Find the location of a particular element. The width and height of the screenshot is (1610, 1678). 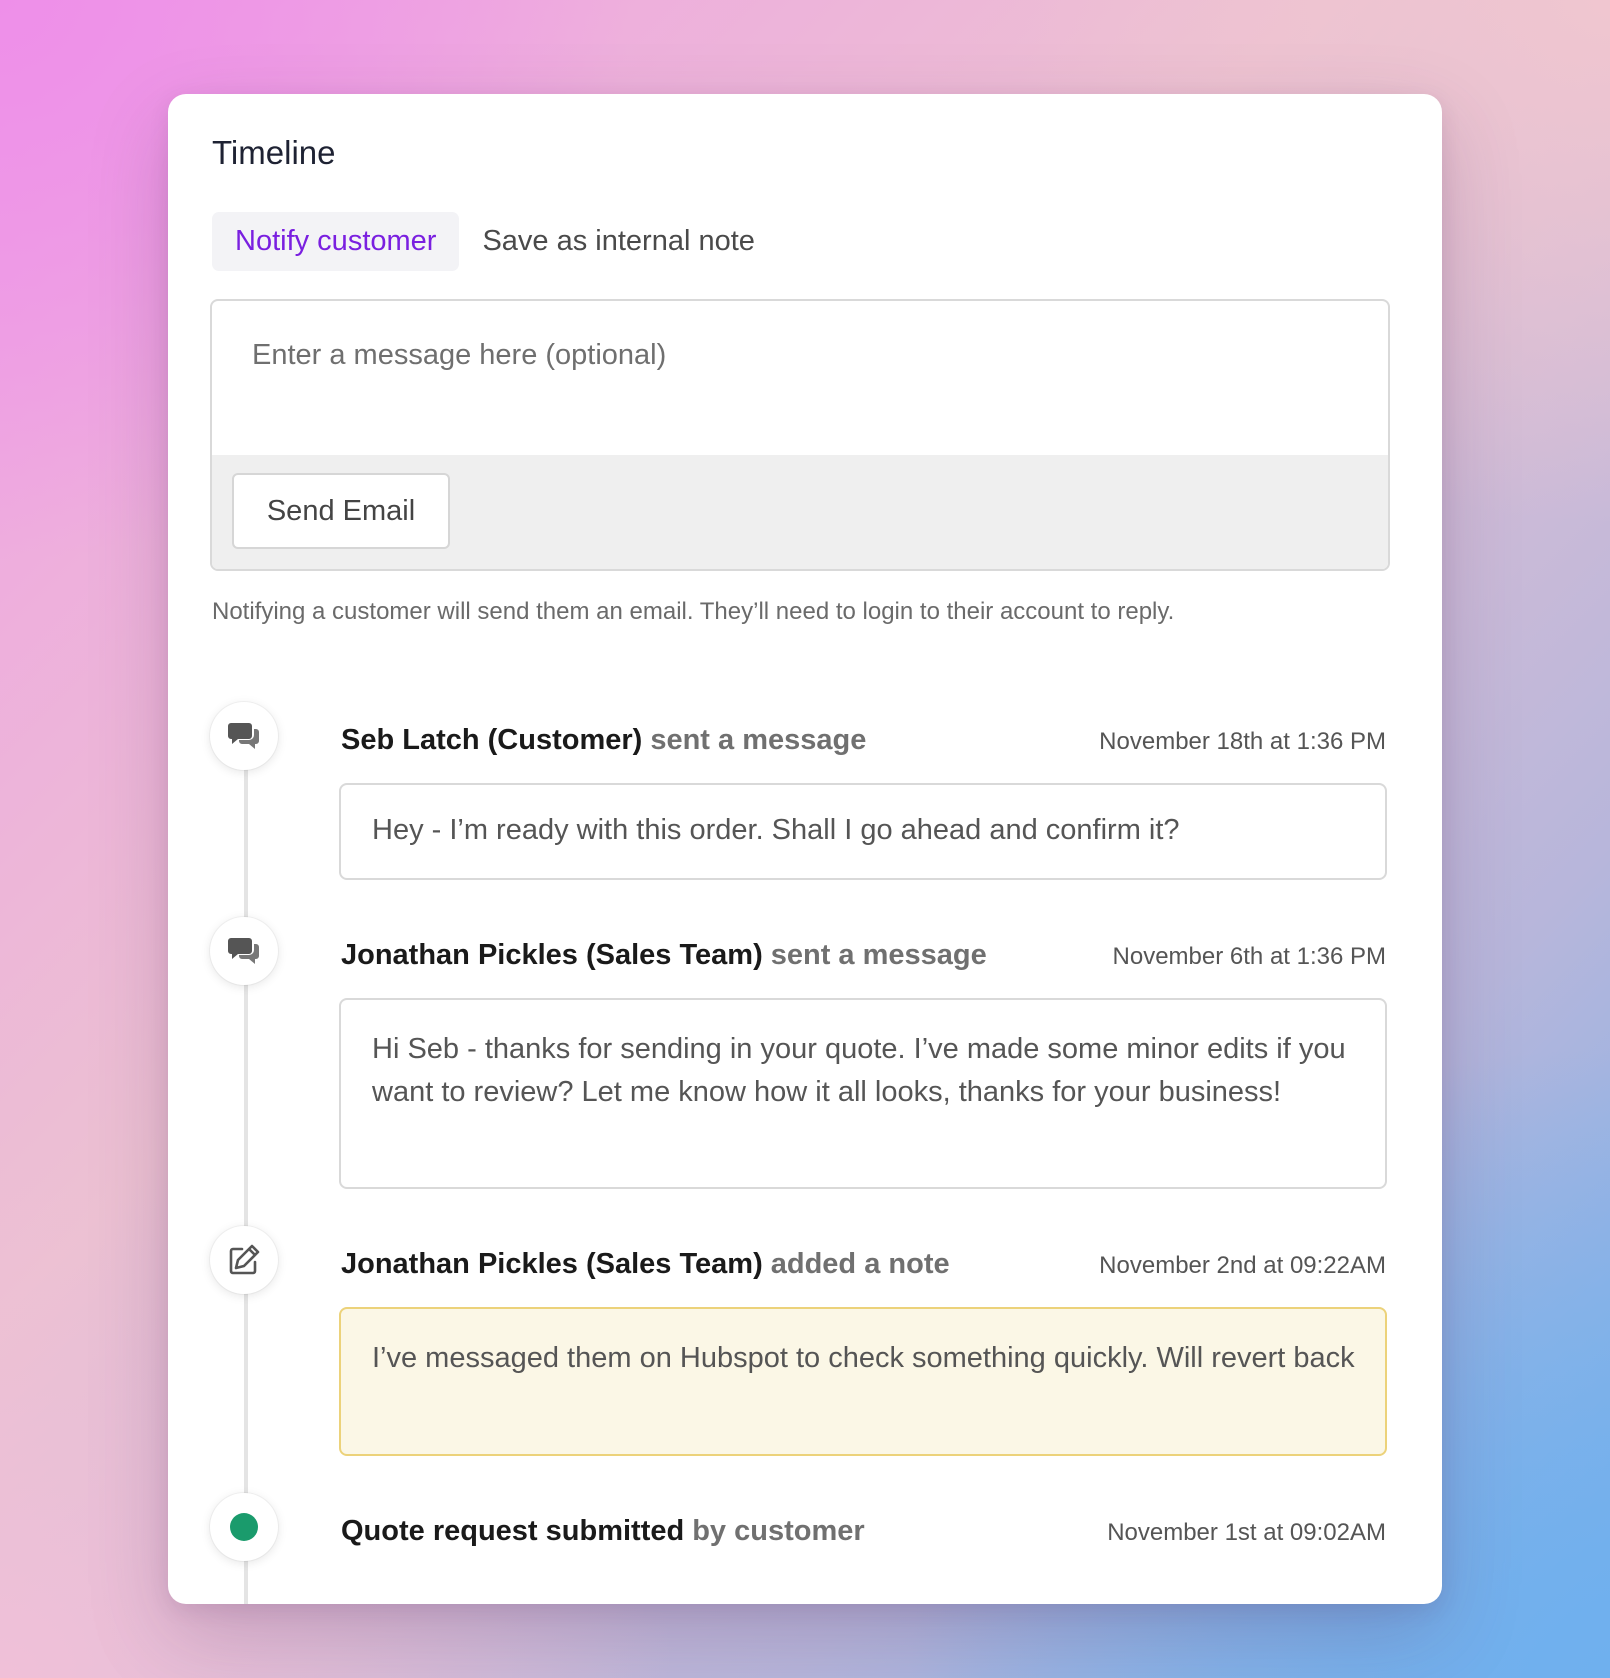

message-composer: Send Email is located at coordinates (800, 435).